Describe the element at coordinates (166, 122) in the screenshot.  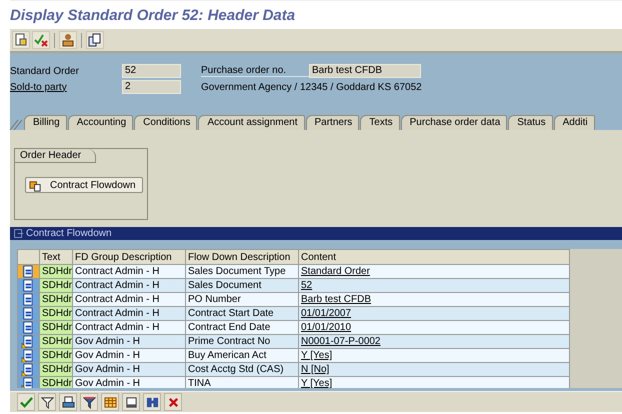
I see `tab: Conditions` at that location.